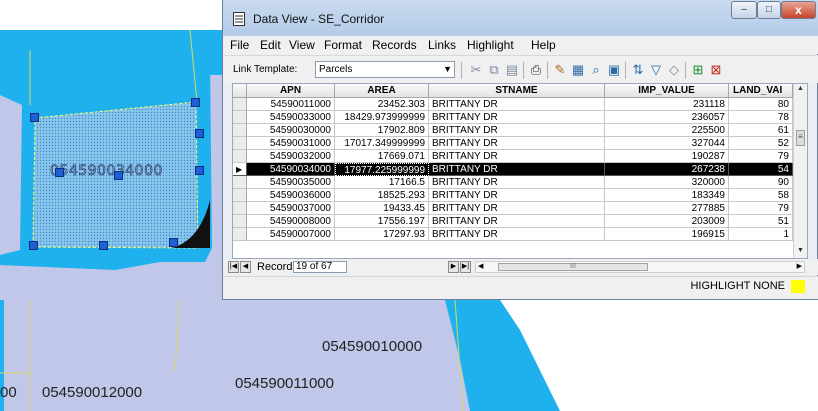 The image size is (818, 411). Describe the element at coordinates (800, 250) in the screenshot. I see `scroll-down-icon: ▼` at that location.